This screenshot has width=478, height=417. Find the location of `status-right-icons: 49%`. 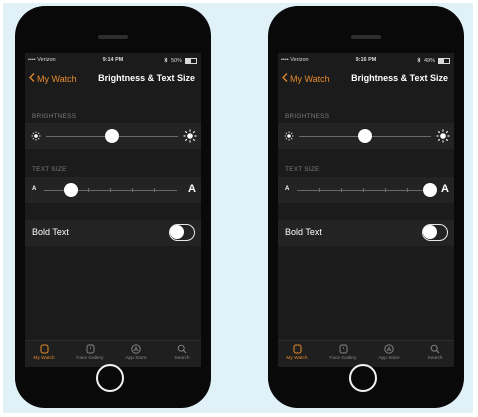

status-right-icons: 49% is located at coordinates (433, 61).